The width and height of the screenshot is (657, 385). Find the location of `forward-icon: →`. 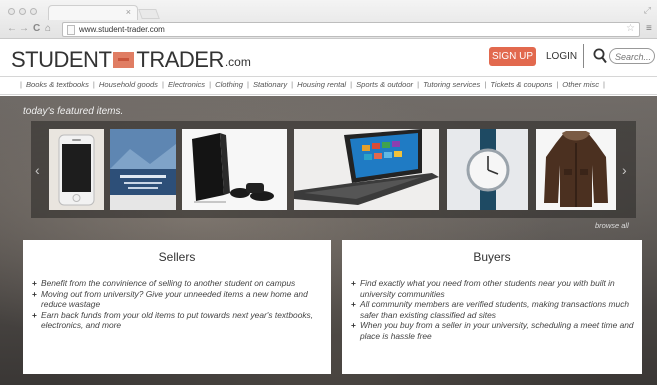

forward-icon: → is located at coordinates (24, 29).